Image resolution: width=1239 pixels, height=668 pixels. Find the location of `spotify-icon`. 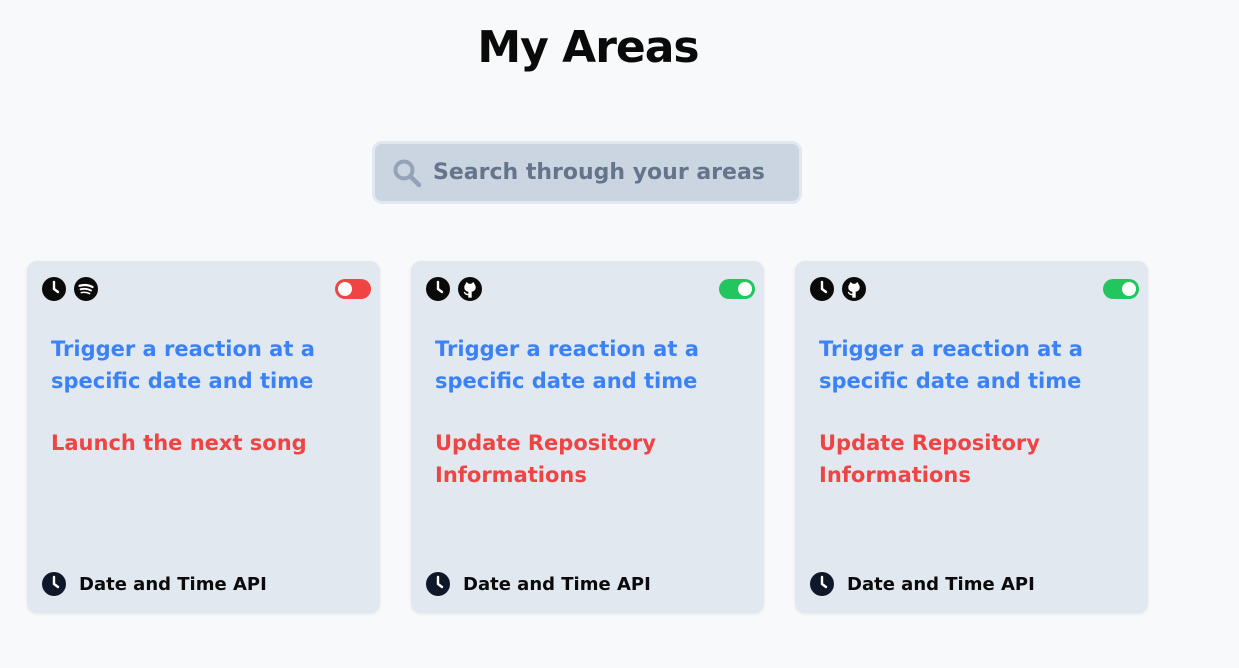

spotify-icon is located at coordinates (86, 289).